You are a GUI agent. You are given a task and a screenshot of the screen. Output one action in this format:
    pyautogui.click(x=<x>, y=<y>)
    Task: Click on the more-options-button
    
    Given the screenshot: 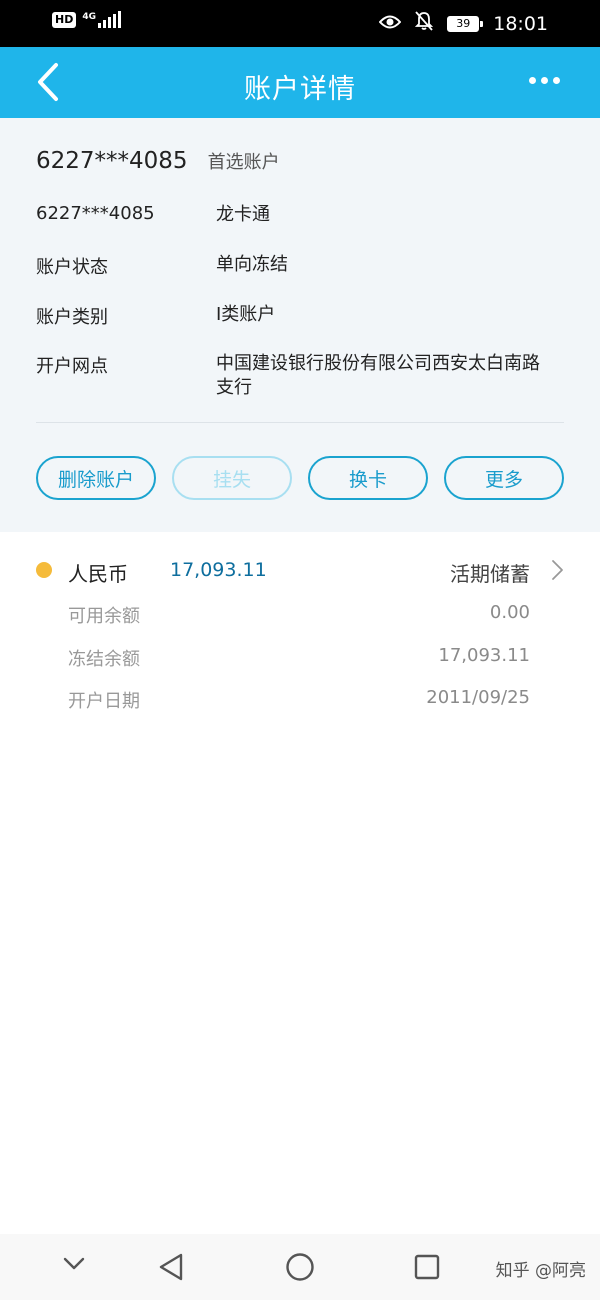 What is the action you would take?
    pyautogui.click(x=544, y=80)
    